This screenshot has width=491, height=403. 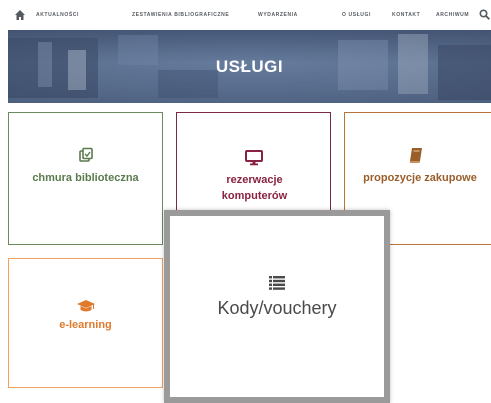 What do you see at coordinates (484, 14) in the screenshot?
I see `search-icon` at bounding box center [484, 14].